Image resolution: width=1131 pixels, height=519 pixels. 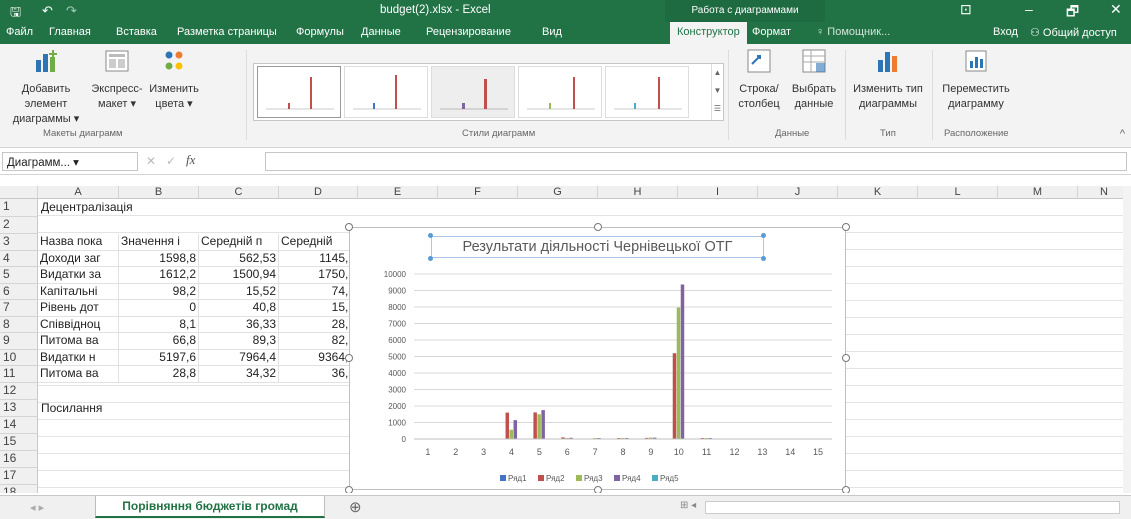 I want to click on tab-design: Конструктор, so click(x=708, y=33).